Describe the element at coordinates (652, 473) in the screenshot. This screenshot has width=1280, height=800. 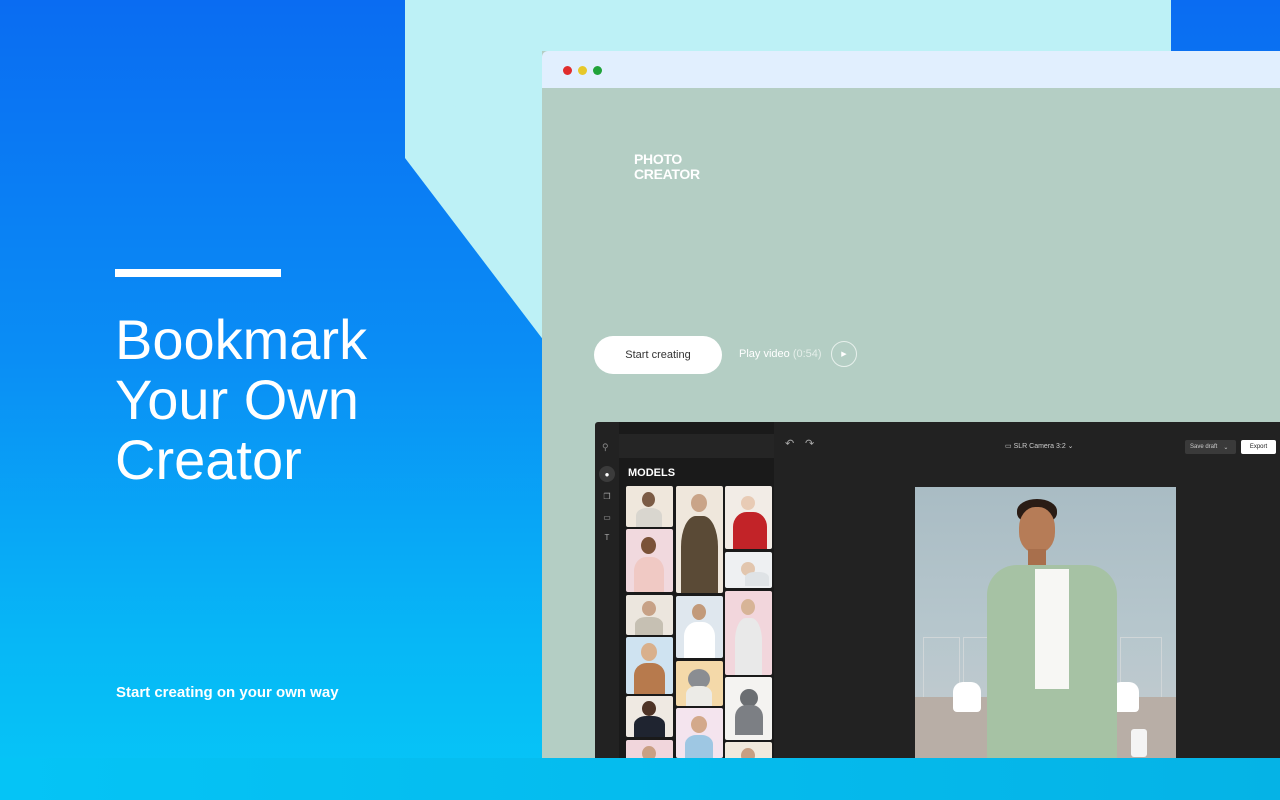
I see `models-title: MODELS` at that location.